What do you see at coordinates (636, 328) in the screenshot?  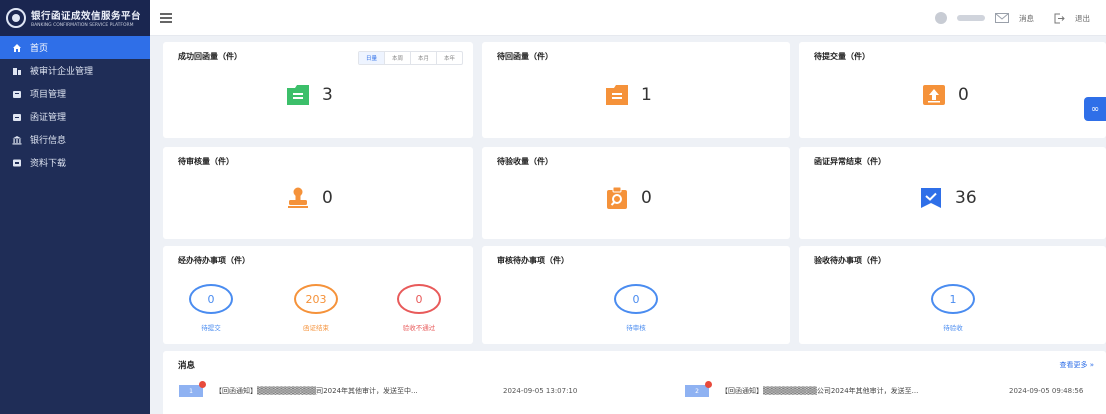 I see `todo-label: 待审核` at bounding box center [636, 328].